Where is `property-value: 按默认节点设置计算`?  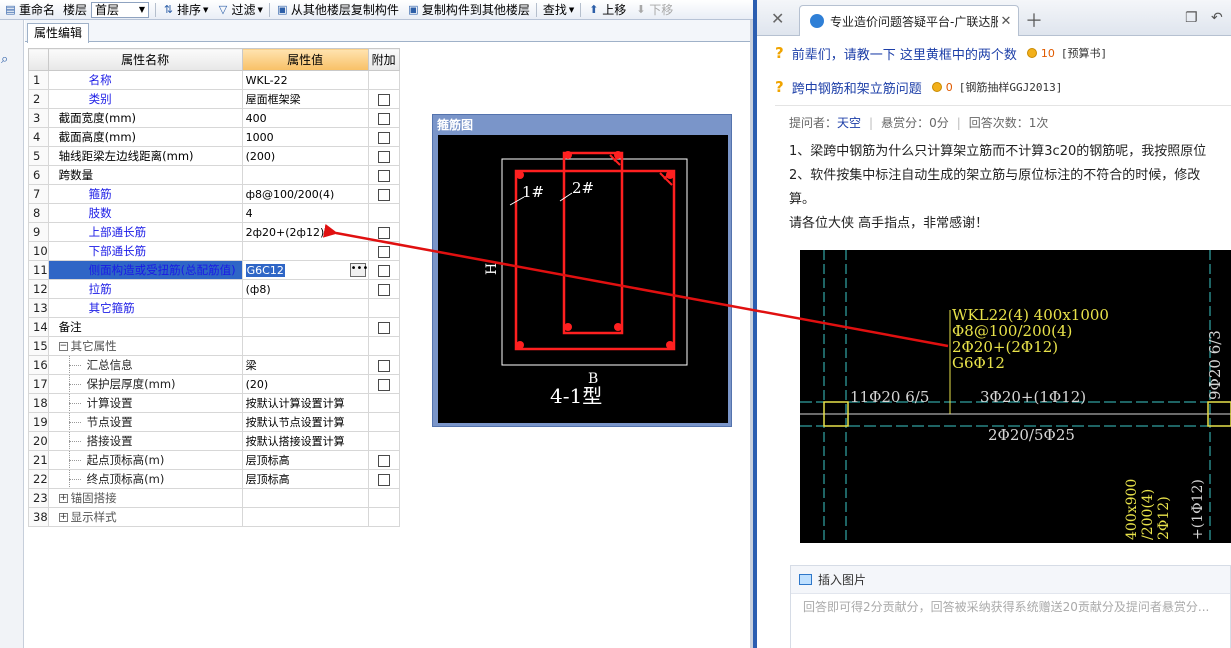 property-value: 按默认节点设置计算 is located at coordinates (305, 422).